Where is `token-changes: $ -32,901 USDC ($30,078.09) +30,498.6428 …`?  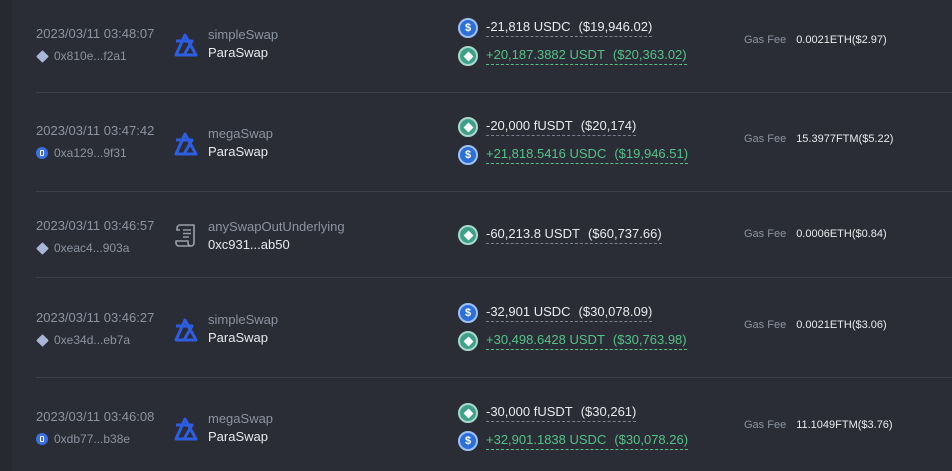 token-changes: $ -32,901 USDC ($30,078.09) +30,498.6428 … is located at coordinates (572, 327).